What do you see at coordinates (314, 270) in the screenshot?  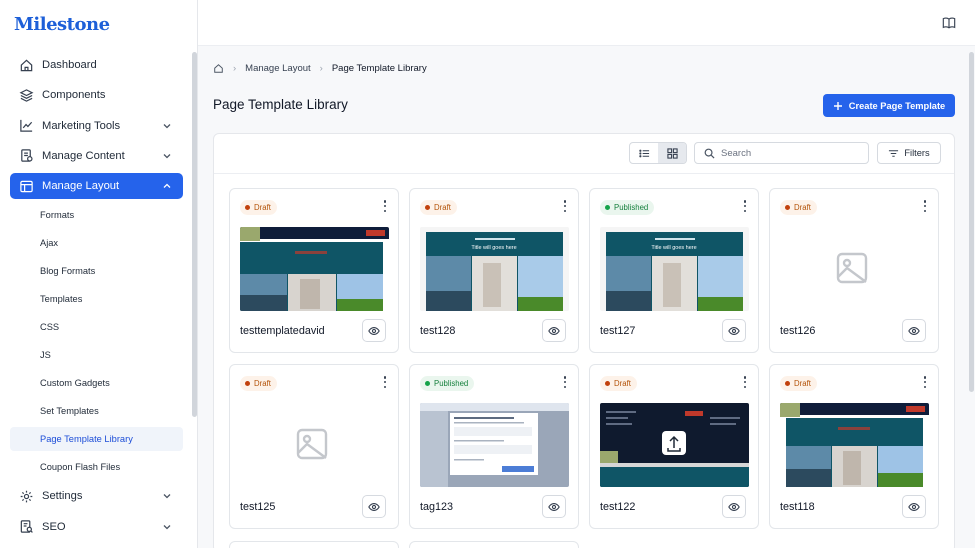 I see `template-card: Draft testtemplatedavid` at bounding box center [314, 270].